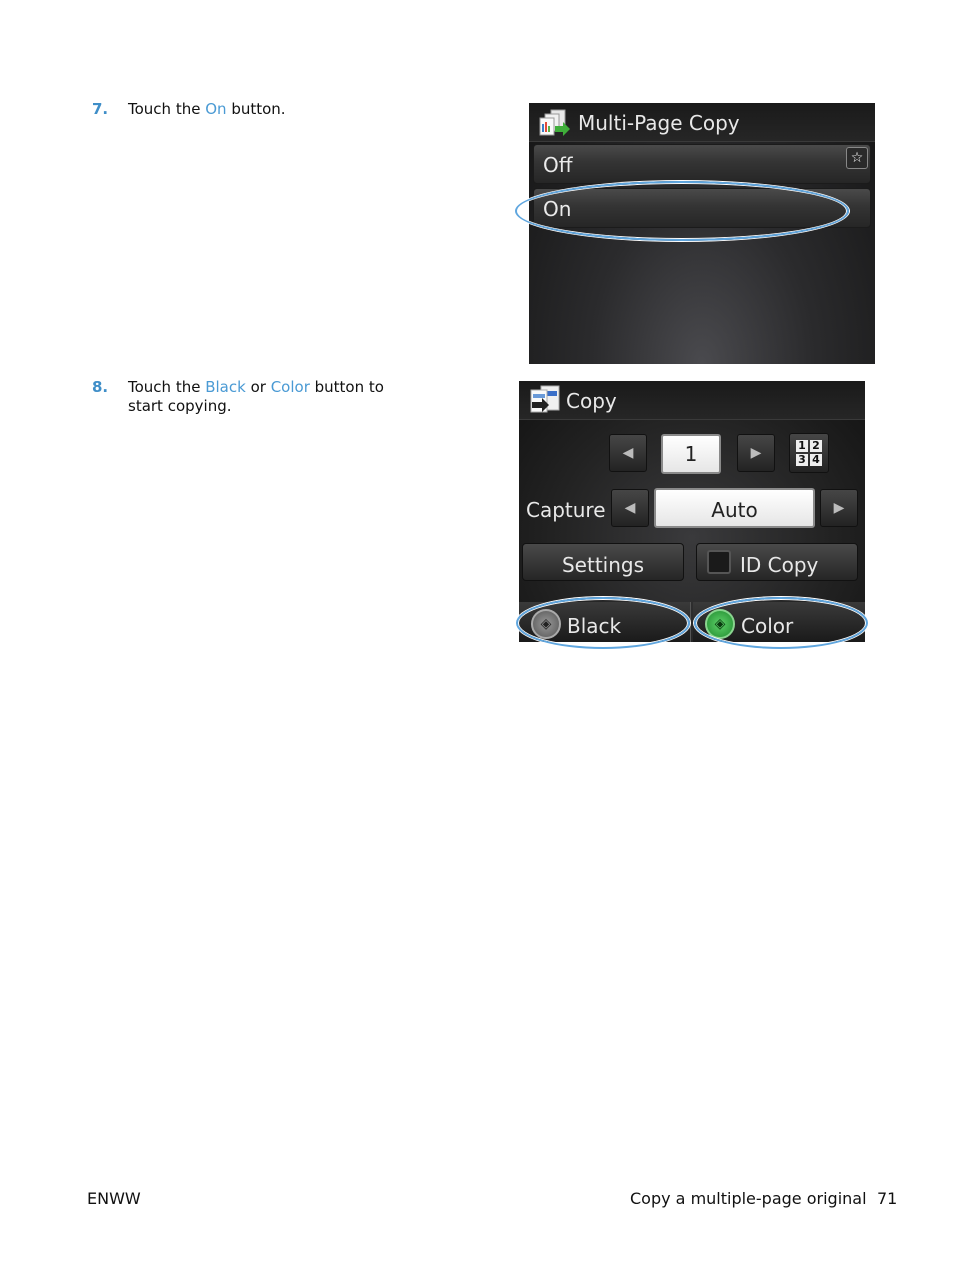  Describe the element at coordinates (719, 562) in the screenshot. I see `checkbox-icon` at that location.